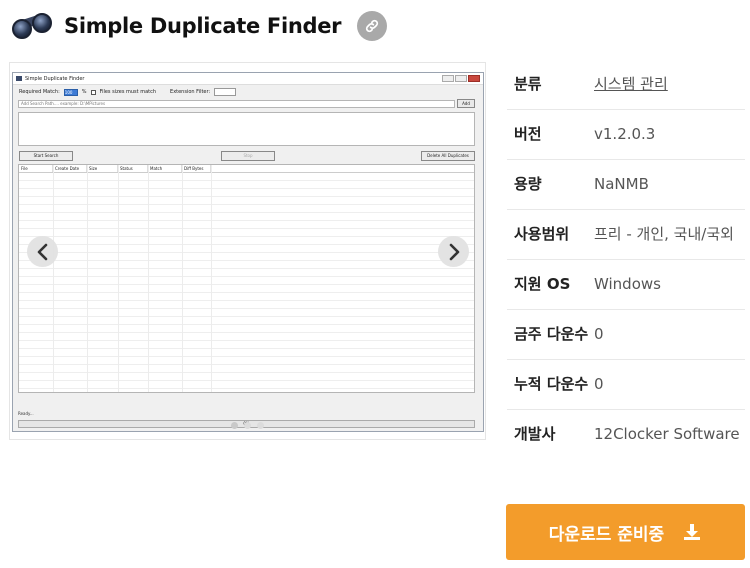 The height and width of the screenshot is (568, 750). Describe the element at coordinates (70, 168) in the screenshot. I see `column-header: Create Date` at that location.